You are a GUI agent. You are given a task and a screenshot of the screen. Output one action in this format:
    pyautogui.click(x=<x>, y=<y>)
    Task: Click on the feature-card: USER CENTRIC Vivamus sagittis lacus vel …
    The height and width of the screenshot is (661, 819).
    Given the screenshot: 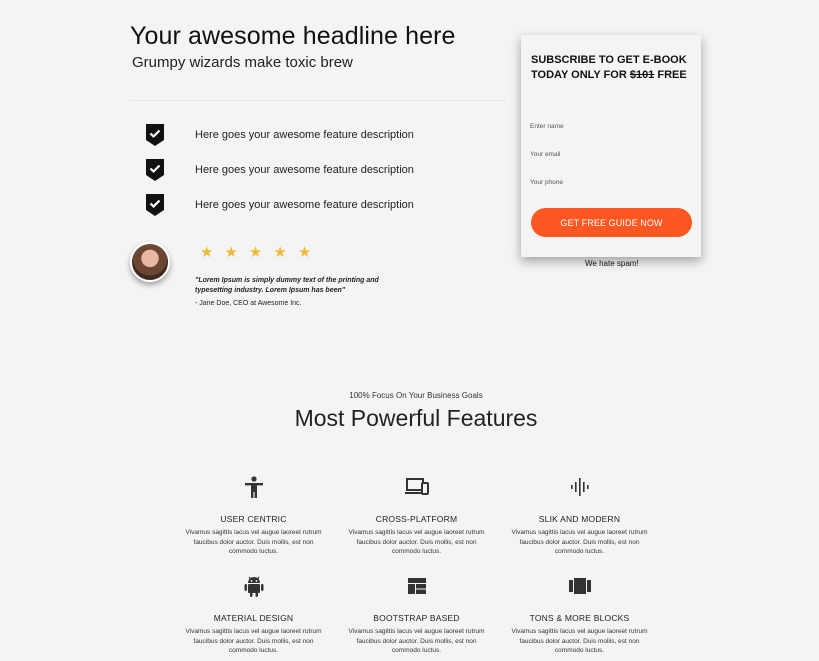 What is the action you would take?
    pyautogui.click(x=253, y=513)
    